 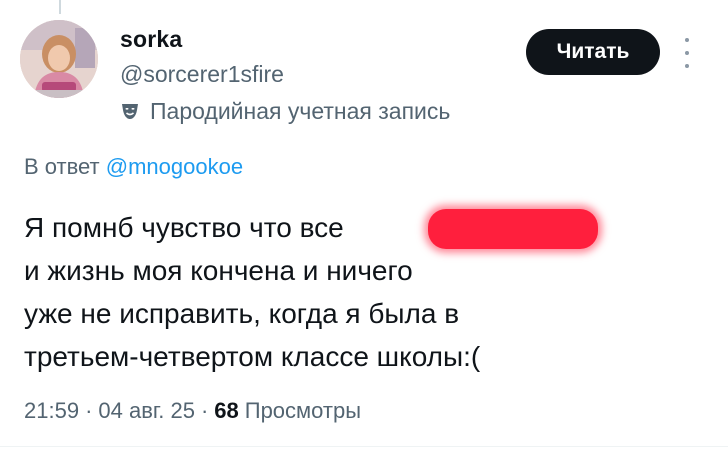 I want to click on avatar-photo, so click(x=59, y=59).